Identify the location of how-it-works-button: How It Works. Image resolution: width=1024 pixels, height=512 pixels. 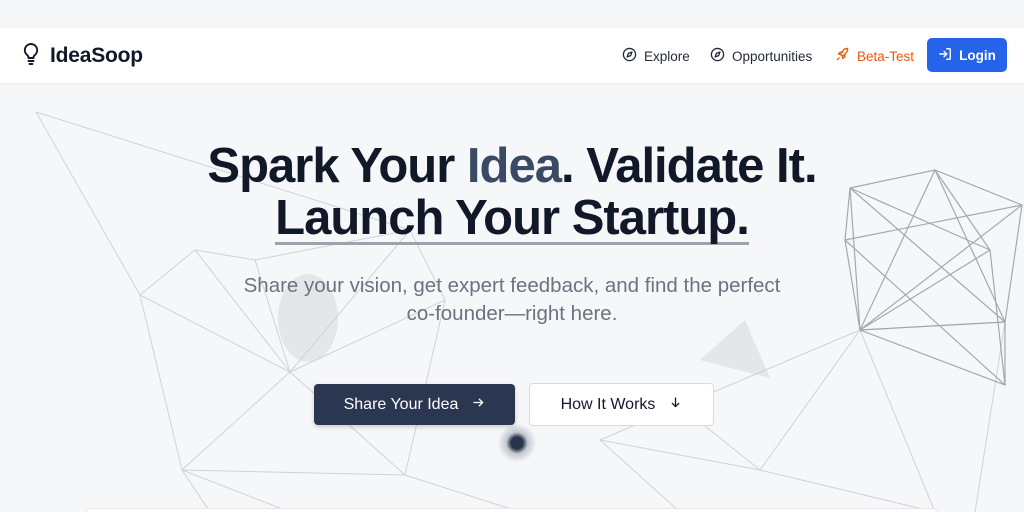
(621, 404).